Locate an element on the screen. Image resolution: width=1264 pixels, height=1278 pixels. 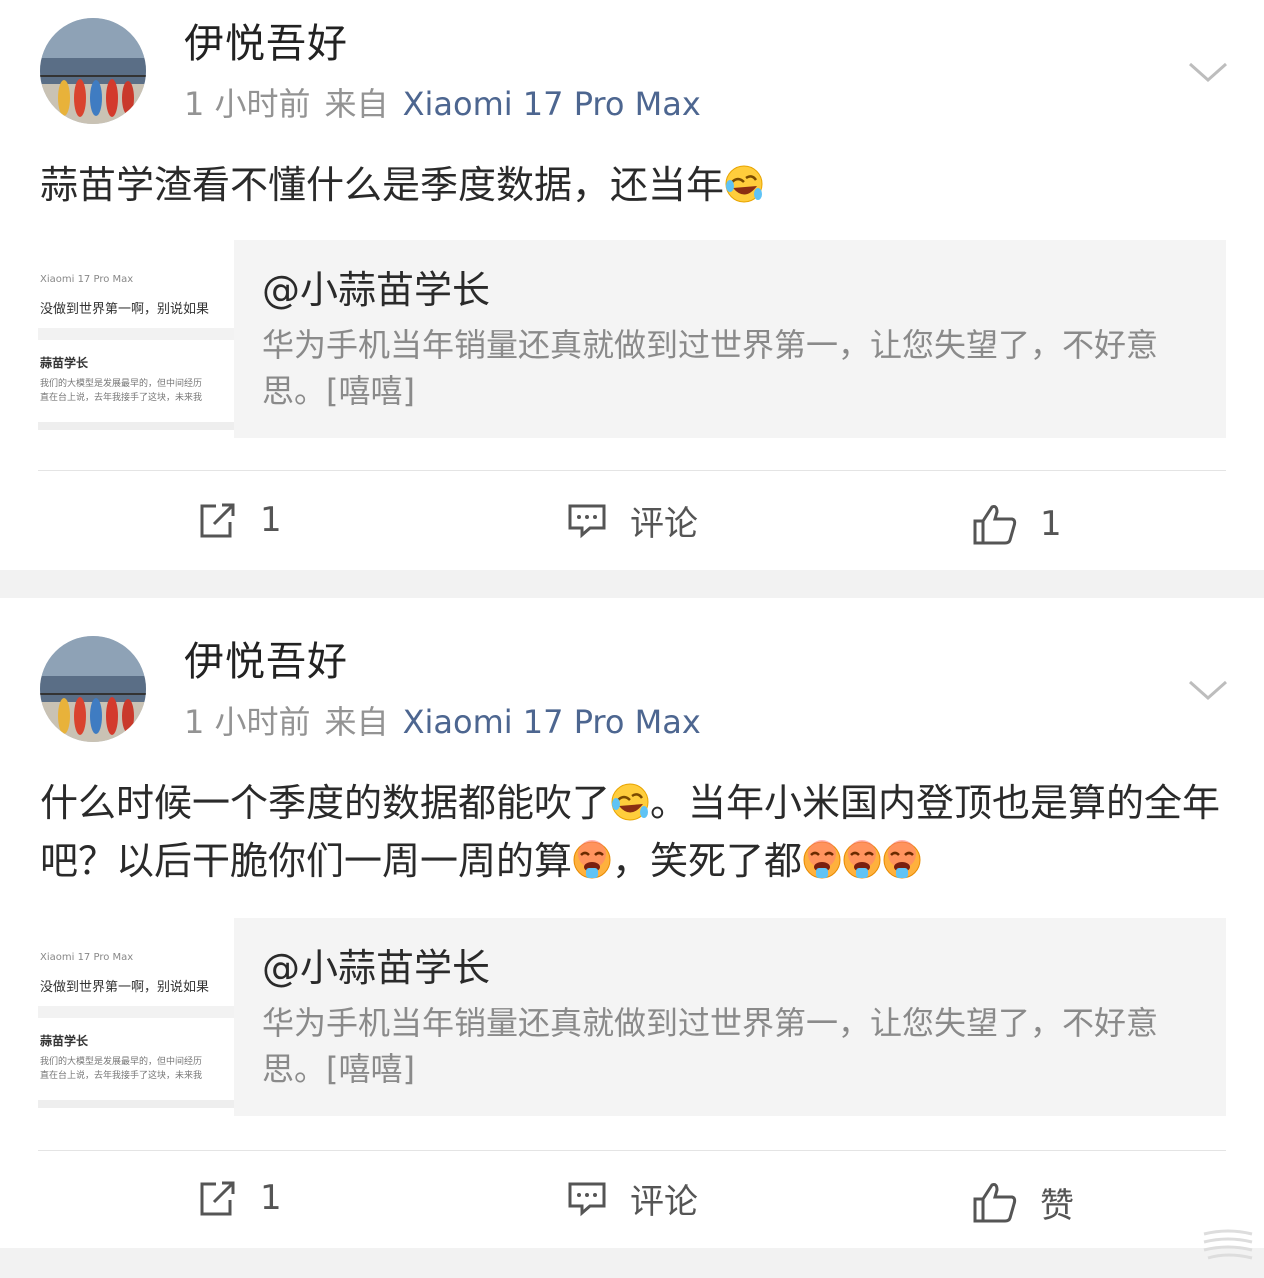
post-text-part: ，笑死了都 is located at coordinates (707, 861).